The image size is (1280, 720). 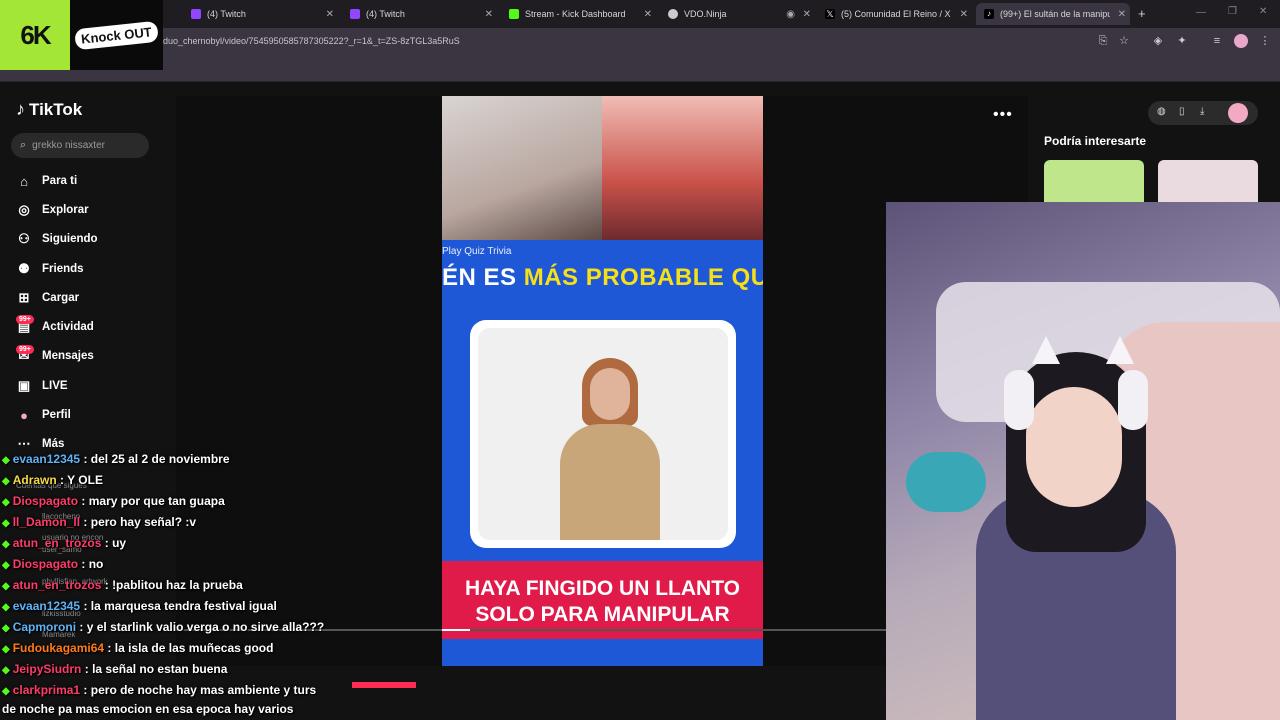 What do you see at coordinates (989, 14) in the screenshot?
I see `tiktok-icon: ♪` at bounding box center [989, 14].